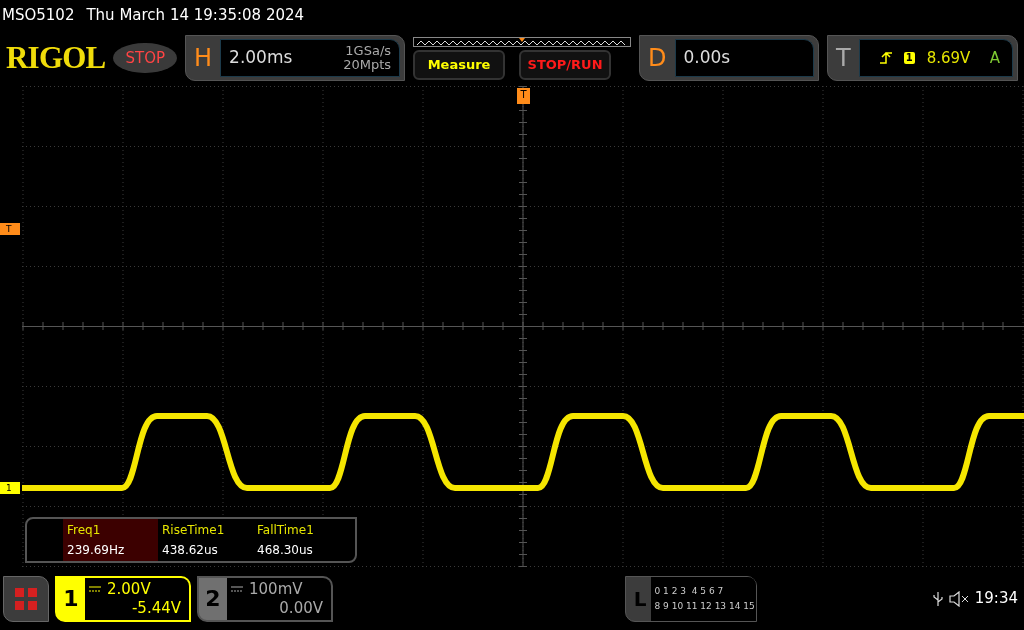  Describe the element at coordinates (367, 65) in the screenshot. I see `memory-depth: 20Mpts` at that location.